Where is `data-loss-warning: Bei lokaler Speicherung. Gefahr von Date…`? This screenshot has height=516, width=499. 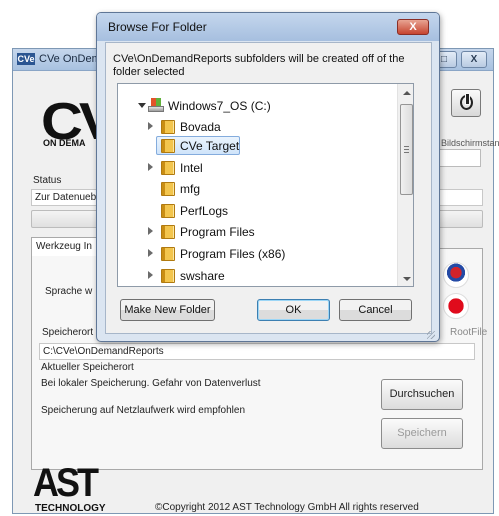
data-loss-warning: Bei lokaler Speicherung. Gefahr von Date… is located at coordinates (151, 383).